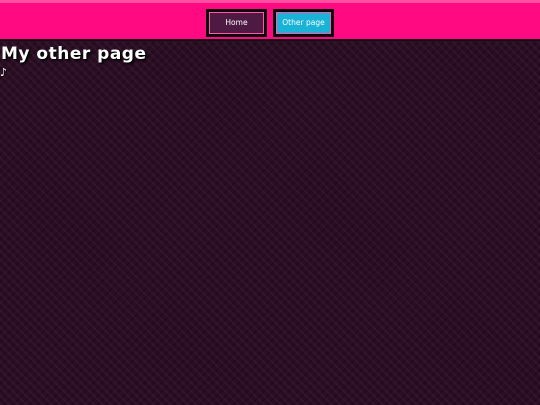 This screenshot has width=540, height=405. Describe the element at coordinates (236, 23) in the screenshot. I see `home-tab-button: Home` at that location.